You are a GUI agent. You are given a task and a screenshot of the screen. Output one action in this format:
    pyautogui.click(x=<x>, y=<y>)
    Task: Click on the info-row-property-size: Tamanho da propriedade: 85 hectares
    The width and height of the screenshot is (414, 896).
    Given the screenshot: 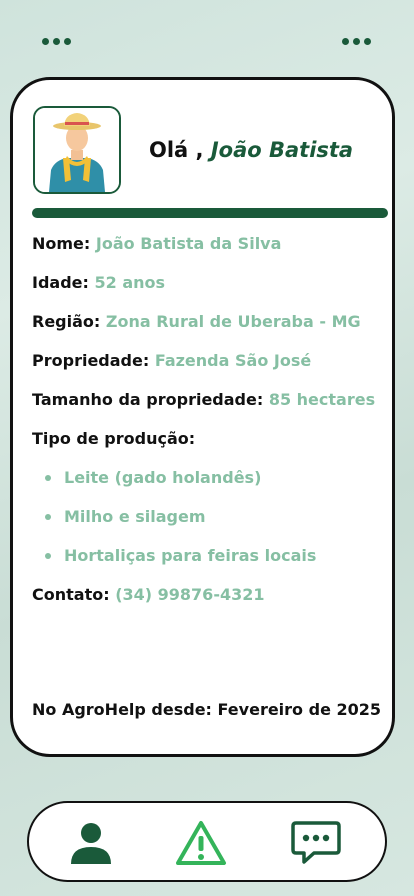 What is the action you would take?
    pyautogui.click(x=209, y=406)
    